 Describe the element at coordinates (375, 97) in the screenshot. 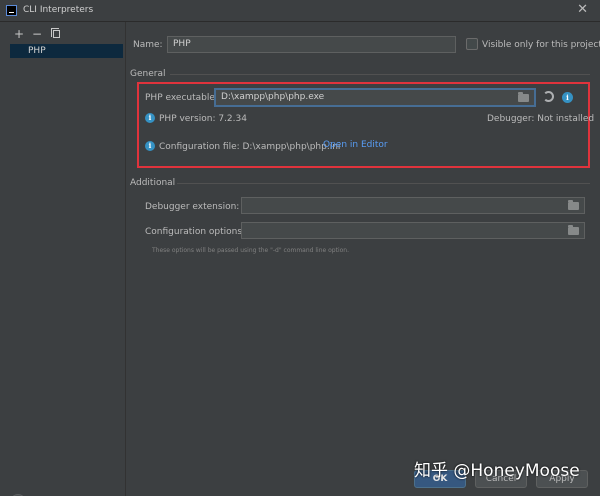

I see `php-executable-input: D:\xampp\php\php.exe` at that location.